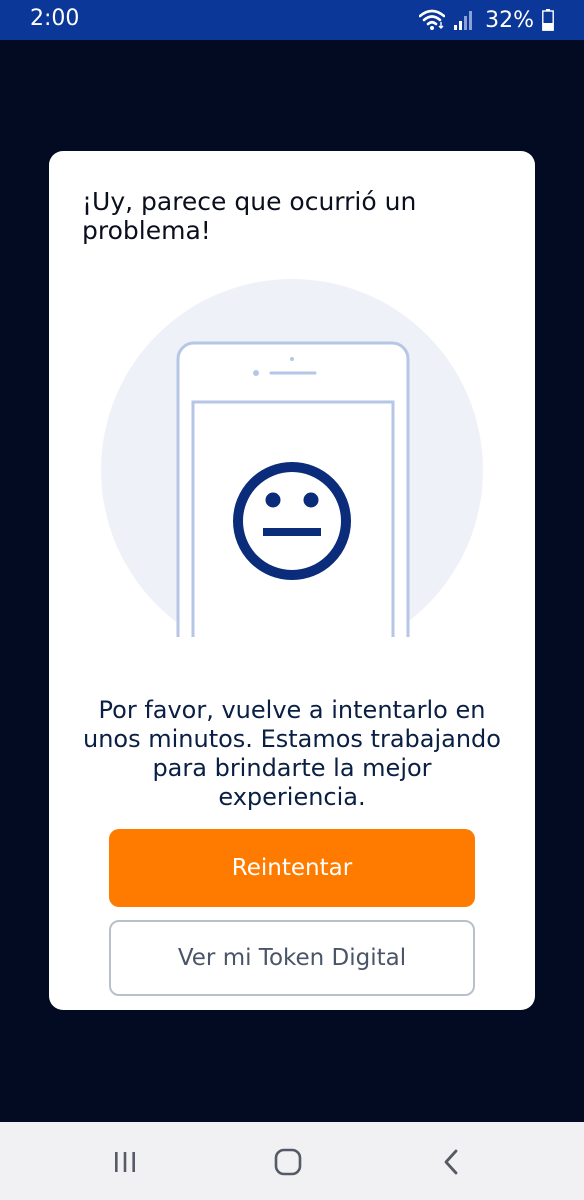 This screenshot has height=1200, width=584. What do you see at coordinates (125, 1162) in the screenshot?
I see `recent-apps-icon` at bounding box center [125, 1162].